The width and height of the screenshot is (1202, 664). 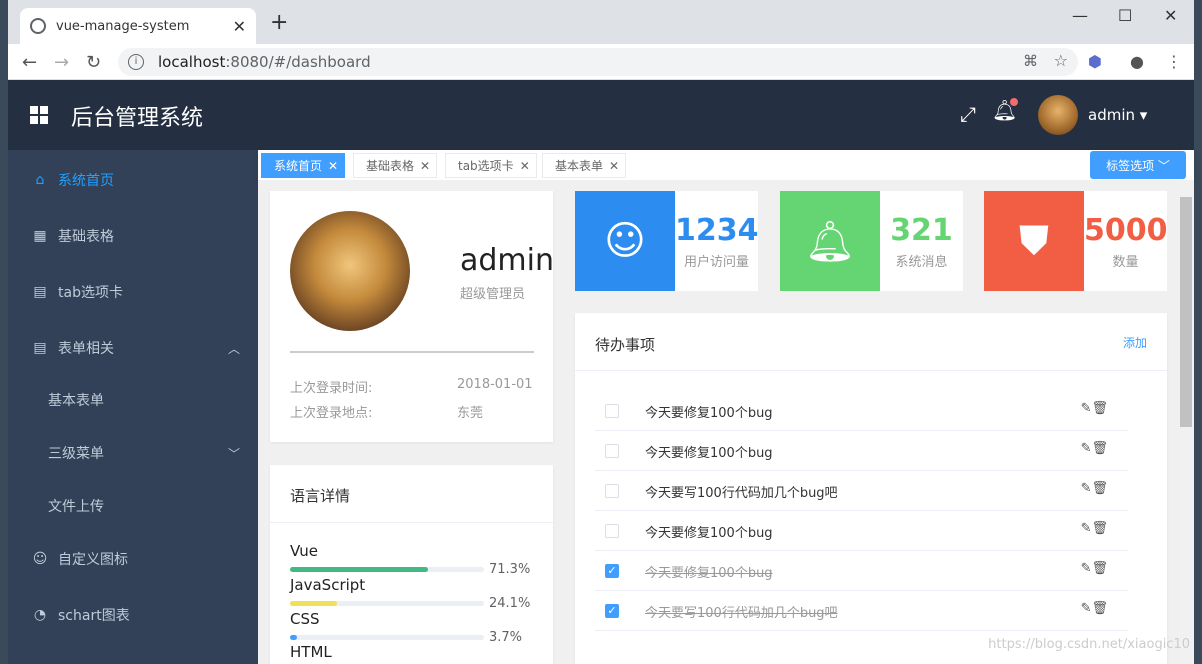 What do you see at coordinates (1186, 312) in the screenshot?
I see `scrollbar-thumb` at bounding box center [1186, 312].